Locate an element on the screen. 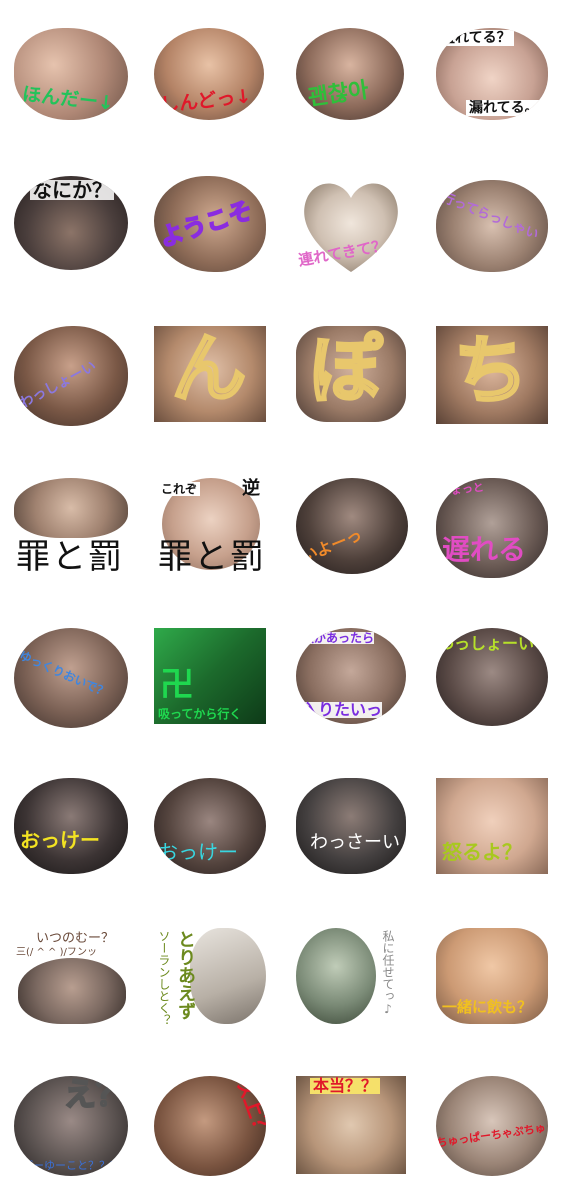 This screenshot has width=562, height=1200. sticker-caption-secondary: 穴があったら is located at coordinates (338, 638).